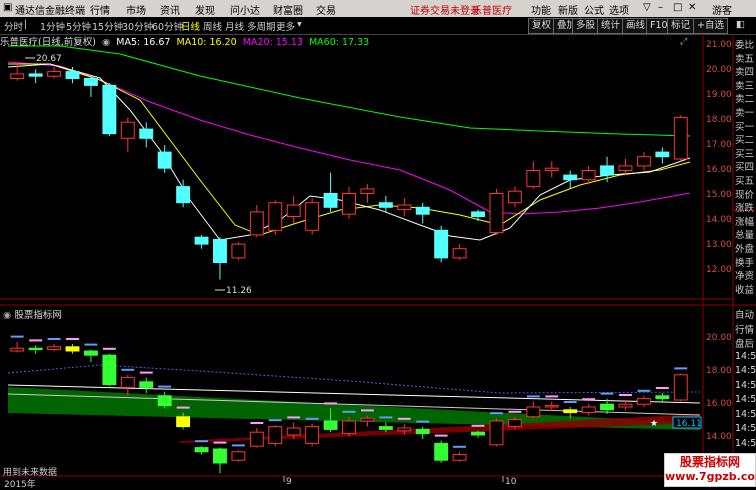 The image size is (756, 490). I want to click on side-lower-0: 自动, so click(744, 314).